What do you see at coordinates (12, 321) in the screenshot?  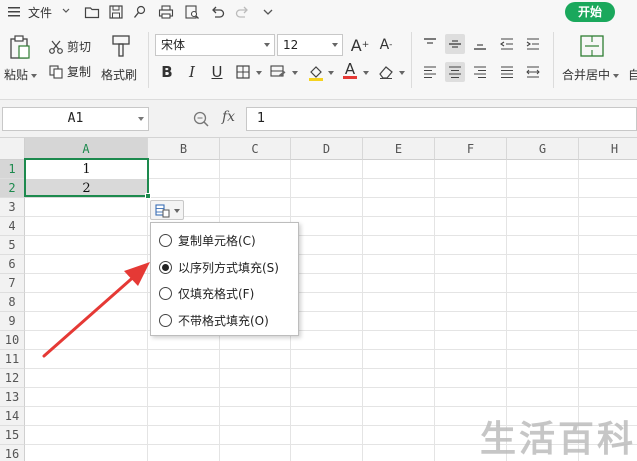 I see `row-header-9: 9` at bounding box center [12, 321].